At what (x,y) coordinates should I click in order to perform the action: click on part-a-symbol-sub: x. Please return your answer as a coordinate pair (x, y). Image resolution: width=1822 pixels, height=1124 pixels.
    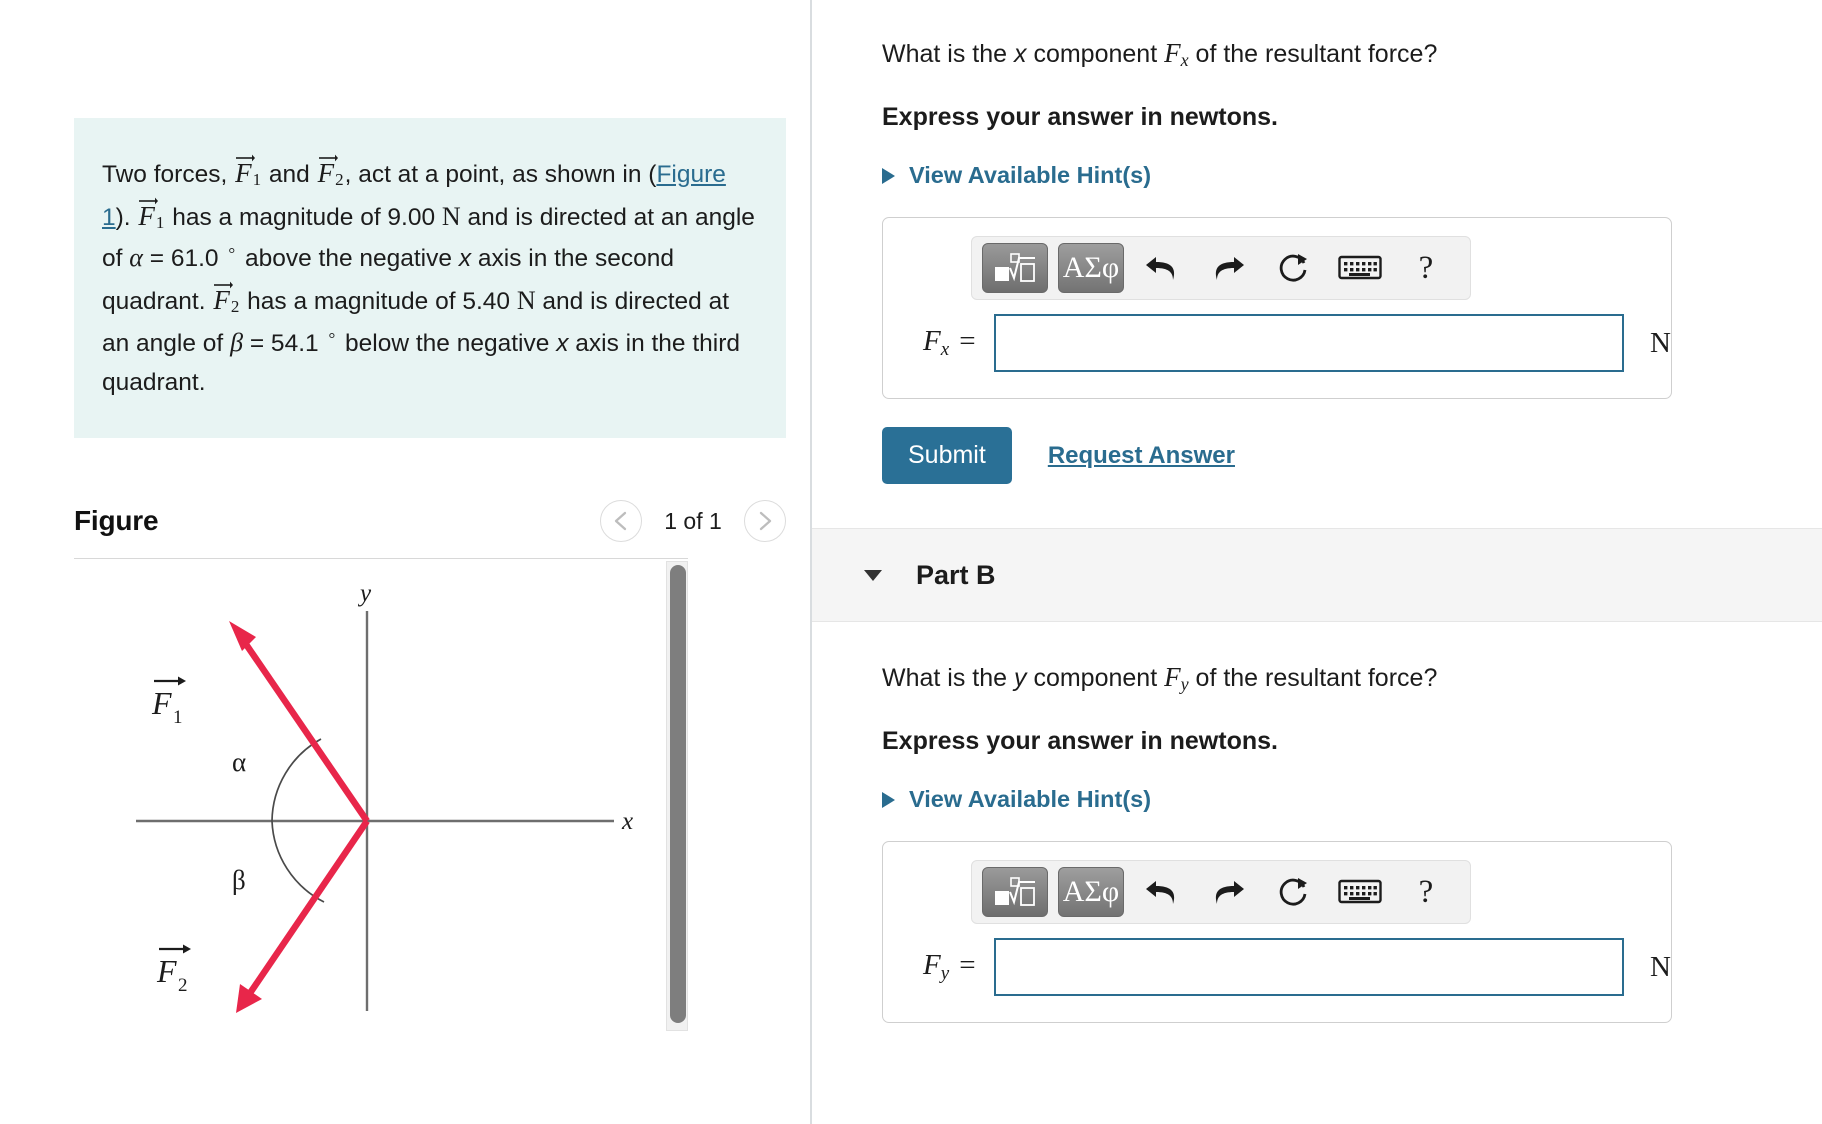
    Looking at the image, I should click on (1184, 60).